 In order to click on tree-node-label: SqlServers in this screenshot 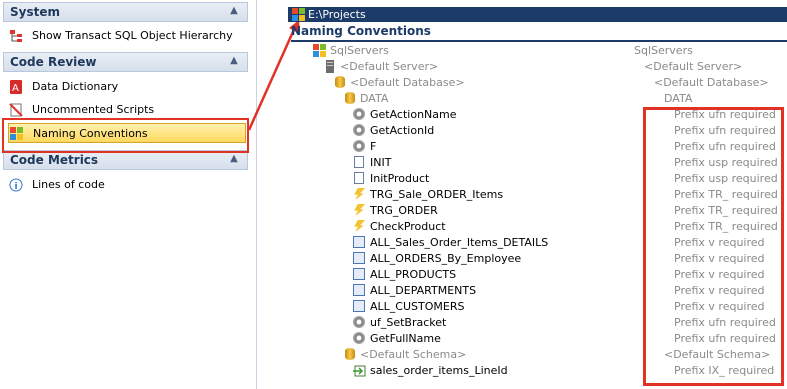, I will do `click(359, 50)`.